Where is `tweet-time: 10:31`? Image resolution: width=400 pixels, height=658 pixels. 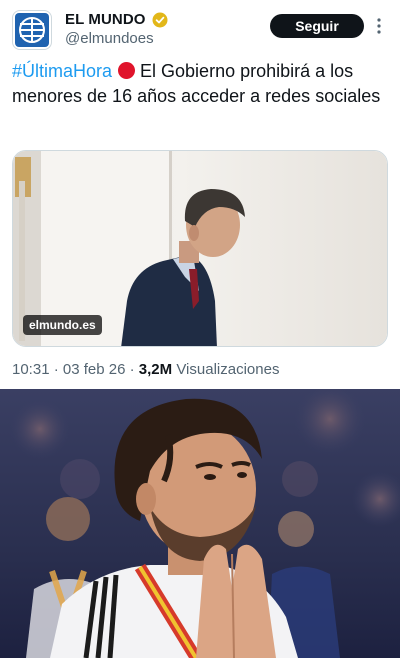 tweet-time: 10:31 is located at coordinates (31, 369).